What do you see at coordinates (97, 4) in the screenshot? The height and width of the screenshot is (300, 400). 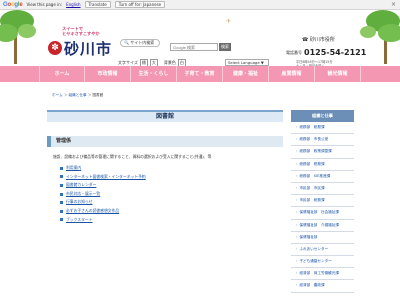 I see `translate-button: Translate` at bounding box center [97, 4].